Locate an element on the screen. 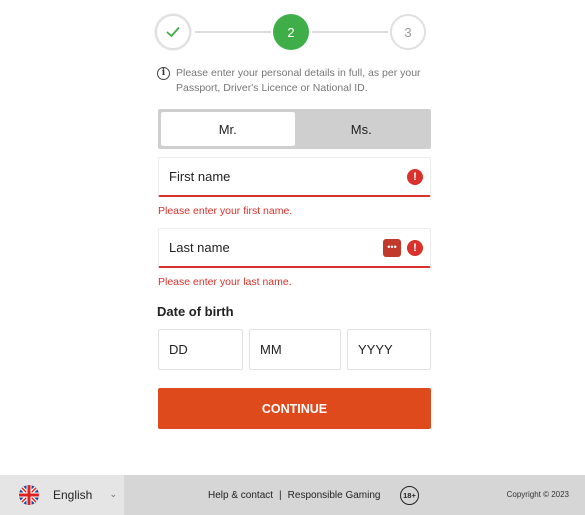 This screenshot has height=515, width=585. password-manager-icon: ••• is located at coordinates (392, 248).